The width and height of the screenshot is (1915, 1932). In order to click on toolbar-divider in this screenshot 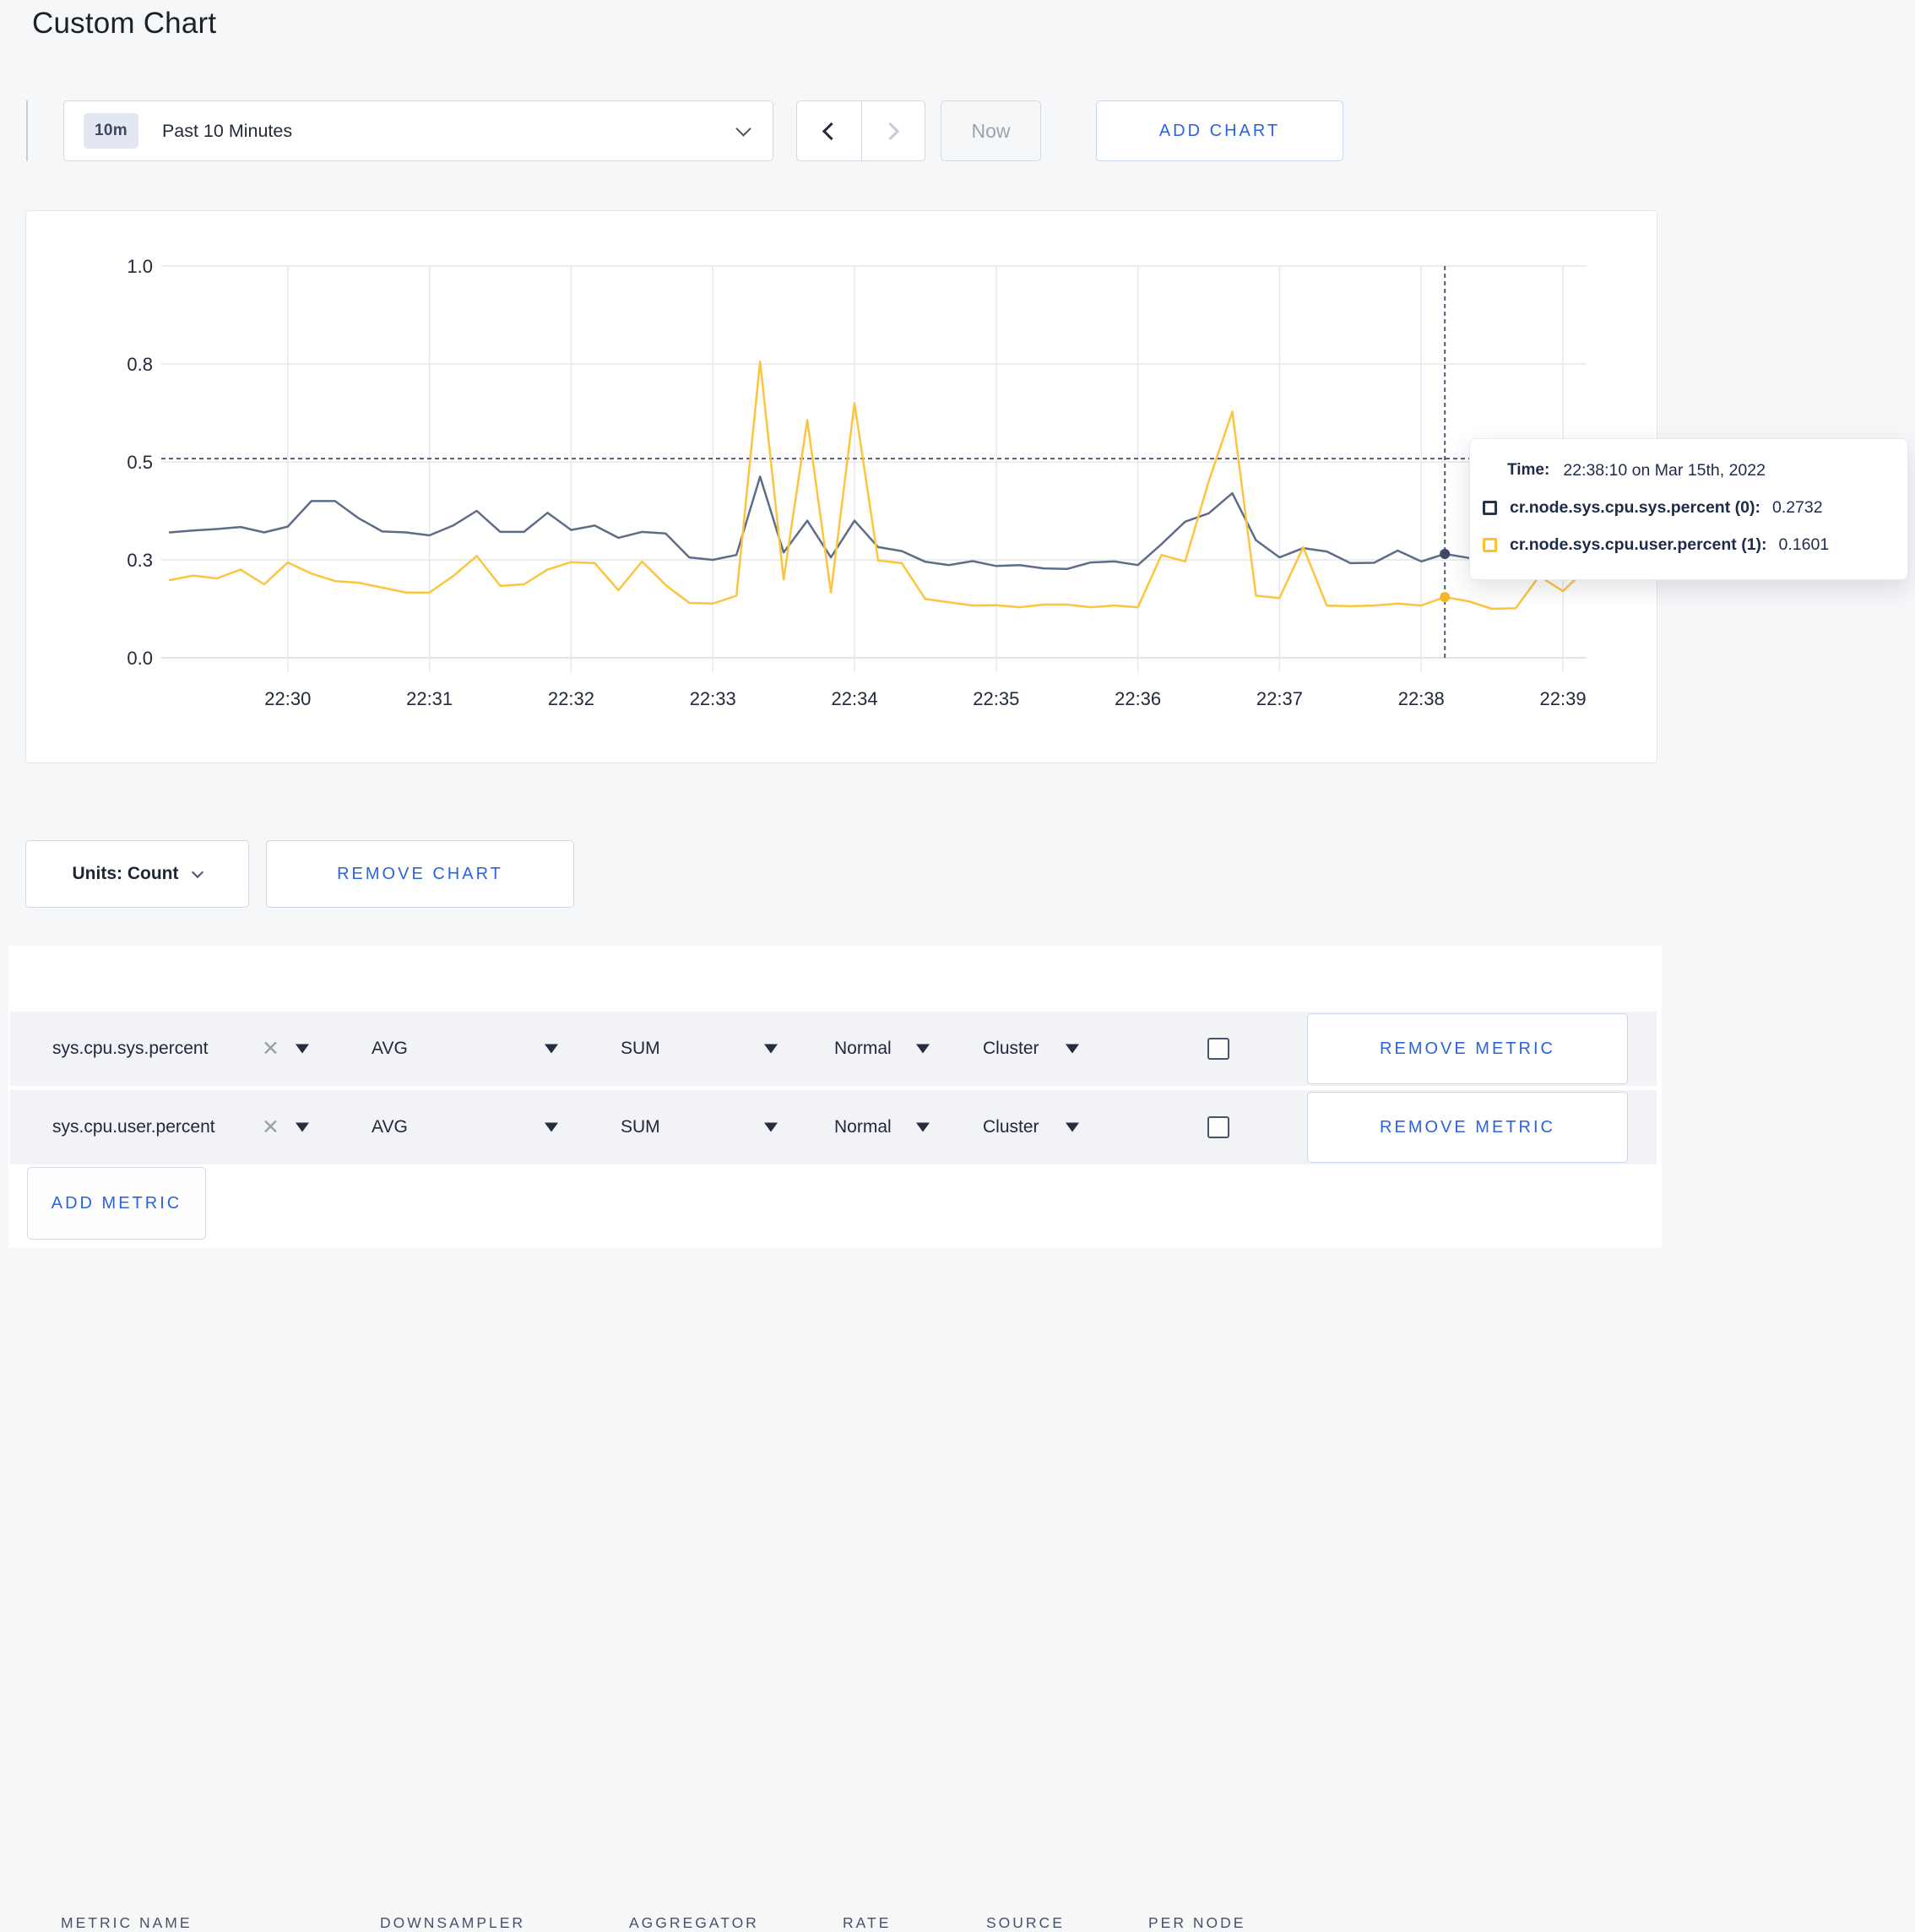, I will do `click(27, 130)`.